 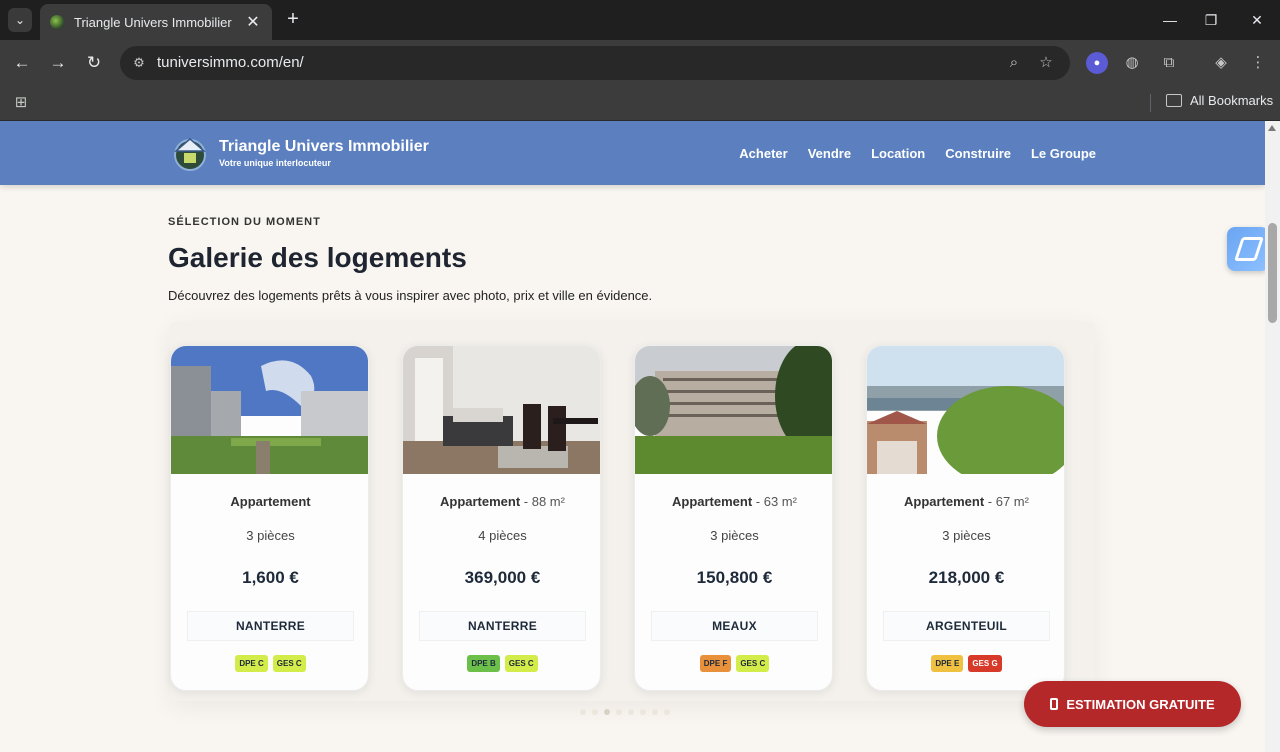 I want to click on tab-search-button: ⌄, so click(x=20, y=20).